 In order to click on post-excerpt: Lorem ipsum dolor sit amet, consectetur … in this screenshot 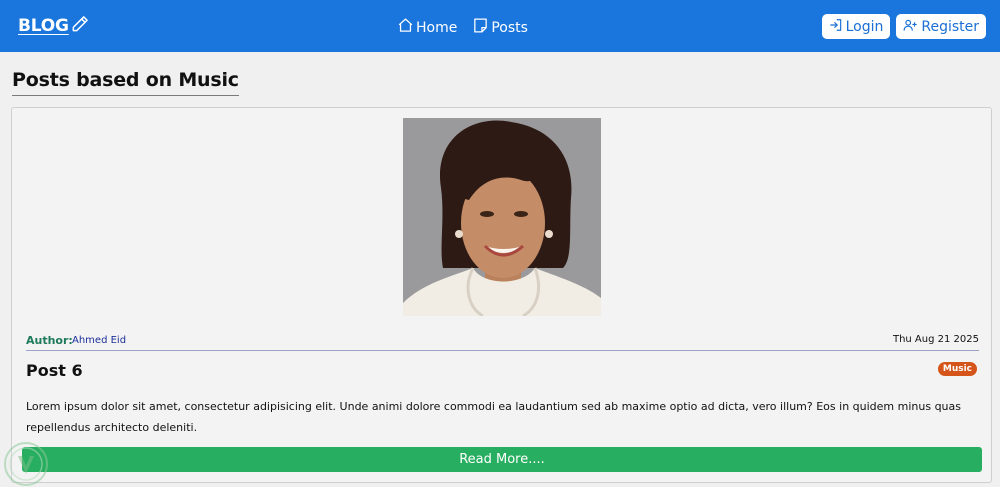, I will do `click(493, 417)`.